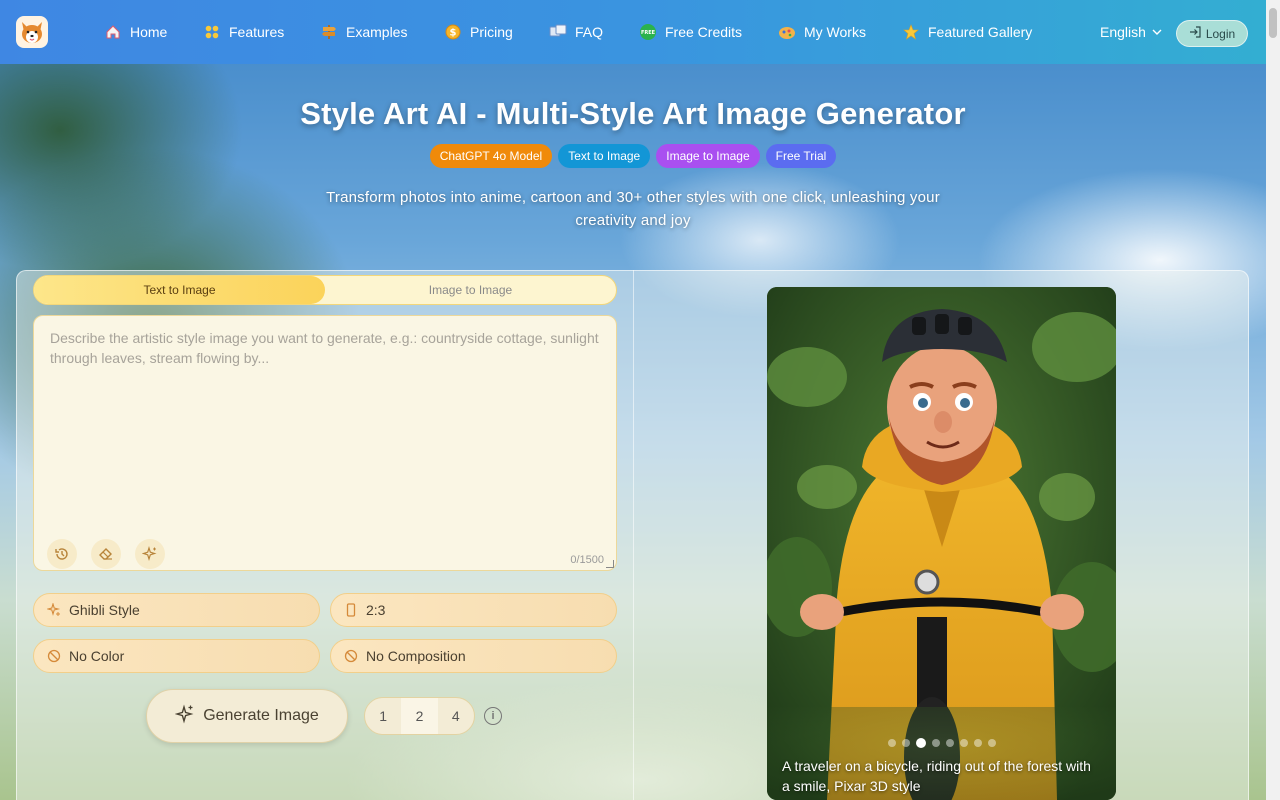 This screenshot has width=1280, height=800. What do you see at coordinates (257, 32) in the screenshot?
I see `nav-features-label: Features` at bounding box center [257, 32].